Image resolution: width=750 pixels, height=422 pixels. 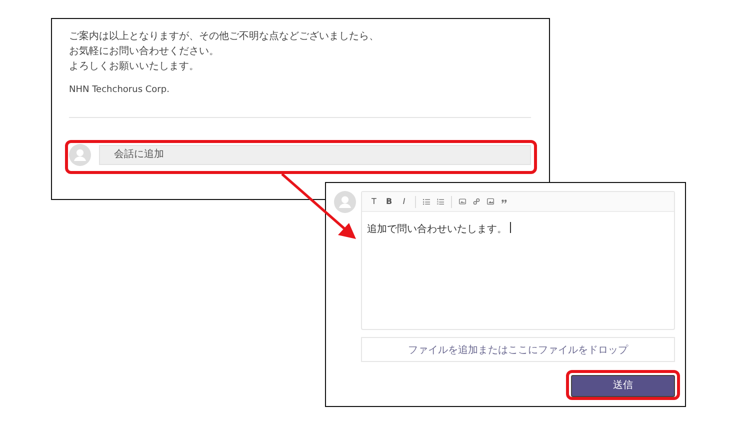 What do you see at coordinates (144, 51) in the screenshot?
I see `message-text: お気軽にお問い合わせください。` at bounding box center [144, 51].